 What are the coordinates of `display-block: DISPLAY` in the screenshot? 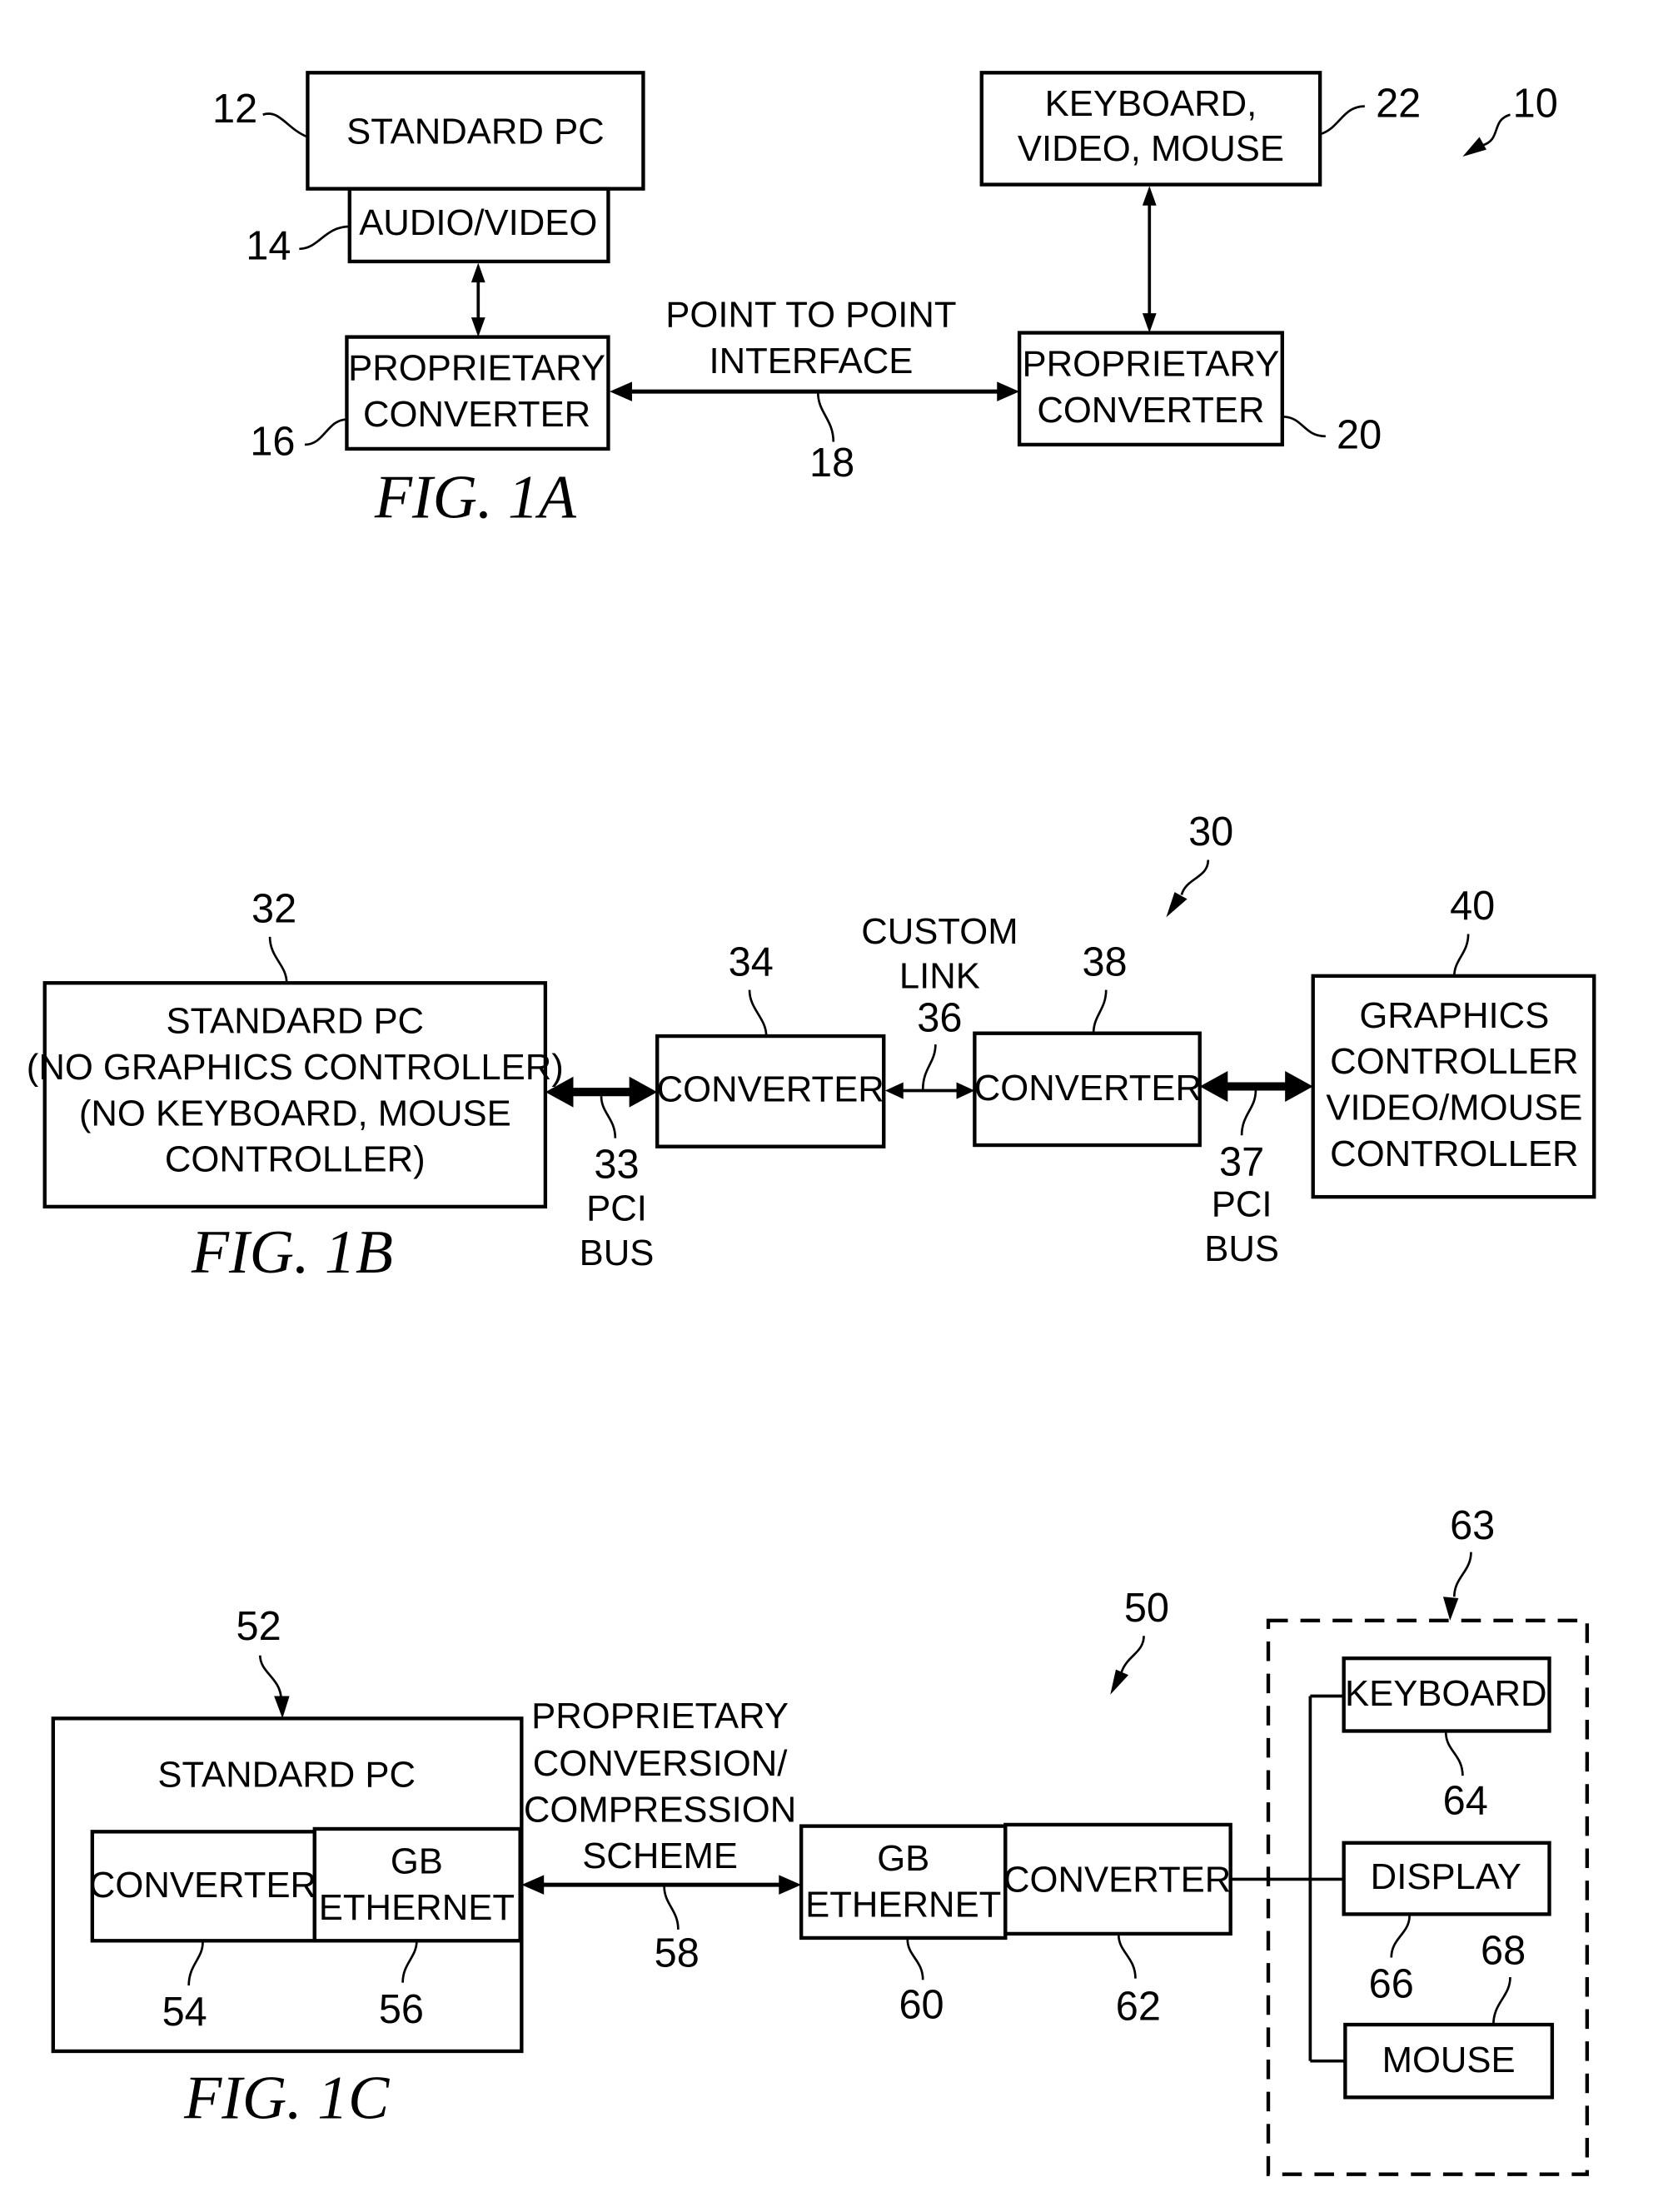 It's located at (1446, 1878).